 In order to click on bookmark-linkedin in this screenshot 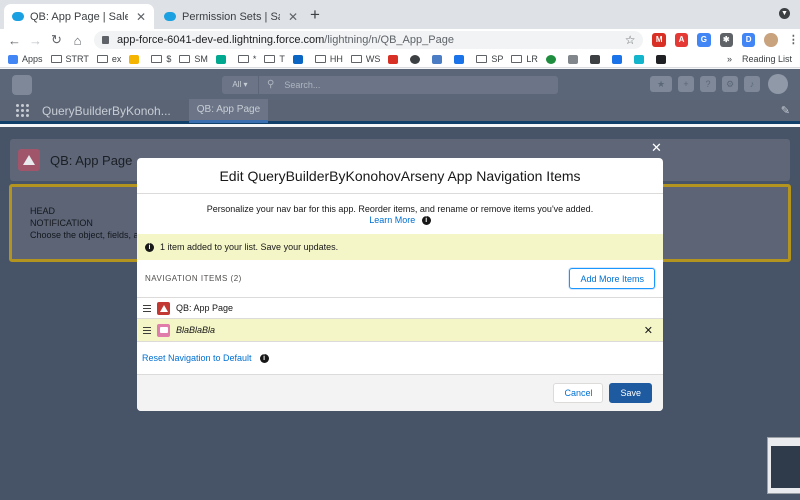, I will do `click(299, 59)`.